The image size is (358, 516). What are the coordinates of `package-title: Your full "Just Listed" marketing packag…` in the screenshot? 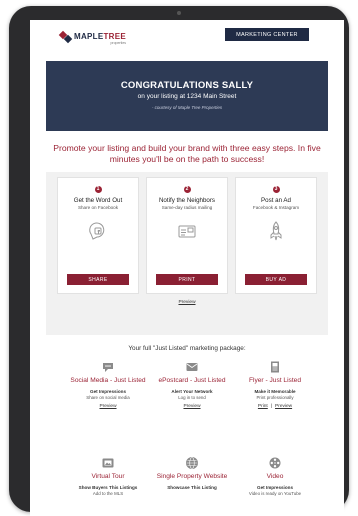 It's located at (187, 348).